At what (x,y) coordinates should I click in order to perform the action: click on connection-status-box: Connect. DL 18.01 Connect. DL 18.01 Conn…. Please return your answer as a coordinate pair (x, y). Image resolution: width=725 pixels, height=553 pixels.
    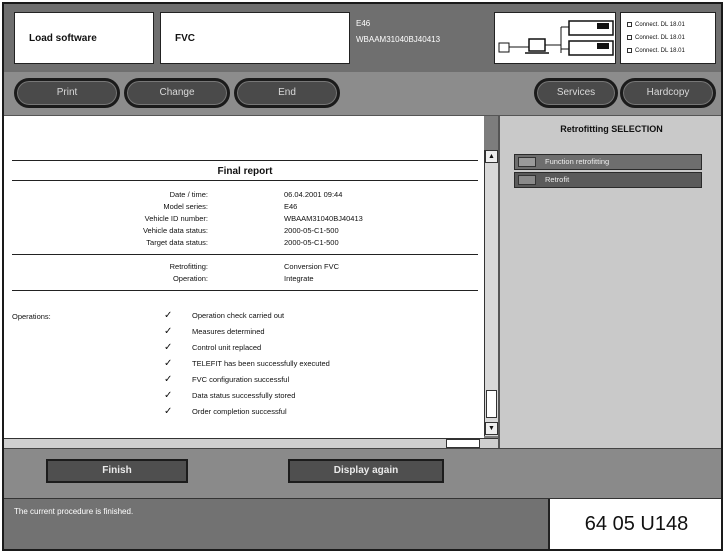
    Looking at the image, I should click on (668, 38).